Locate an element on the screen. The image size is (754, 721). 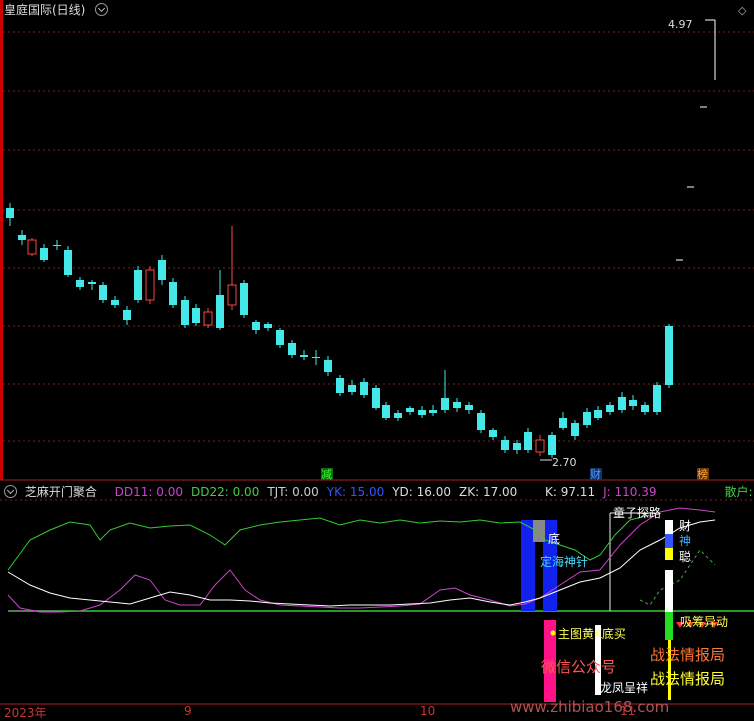
longfeng-signal: 龙凤呈祥 is located at coordinates (624, 688).